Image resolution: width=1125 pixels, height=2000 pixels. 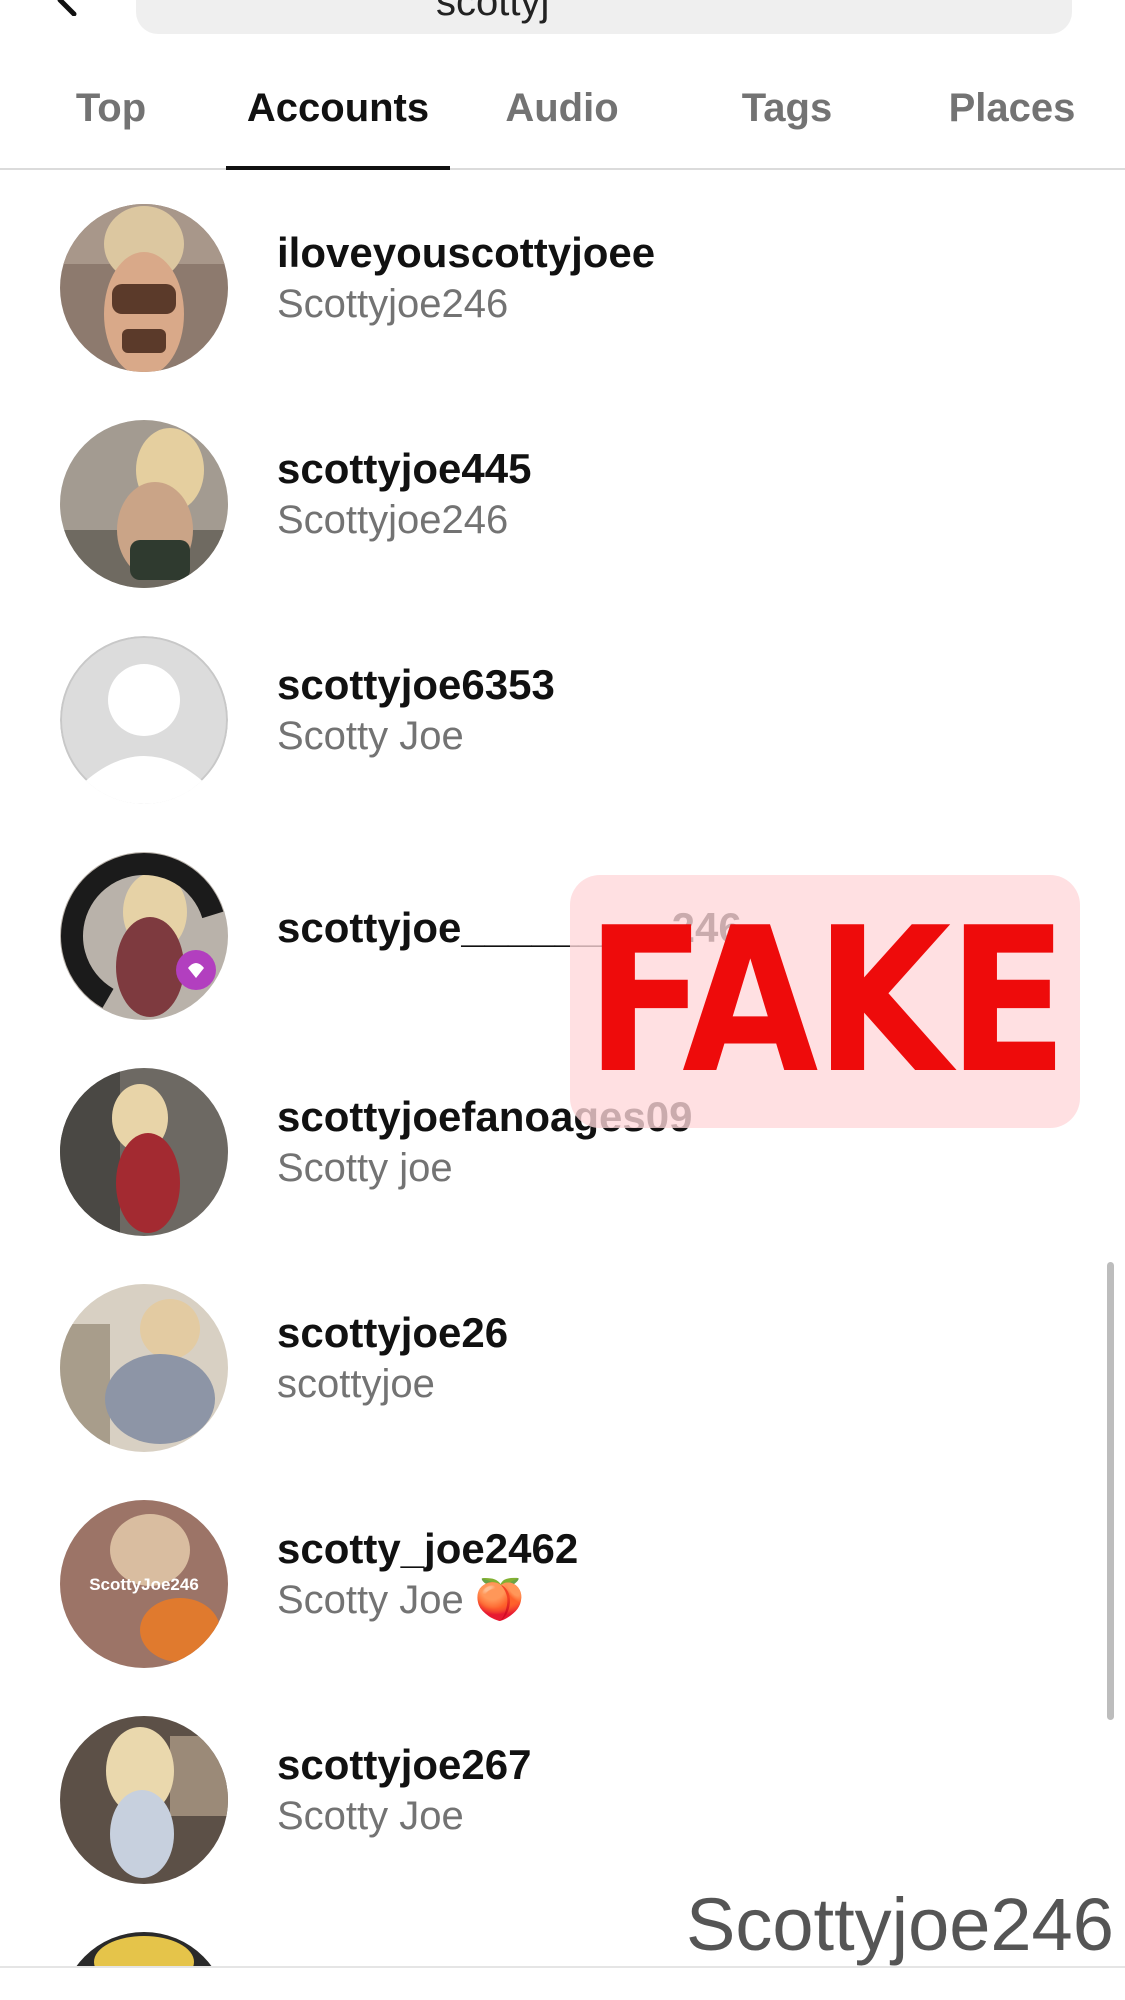 I want to click on account-username: scottyjoe26, so click(x=393, y=1332).